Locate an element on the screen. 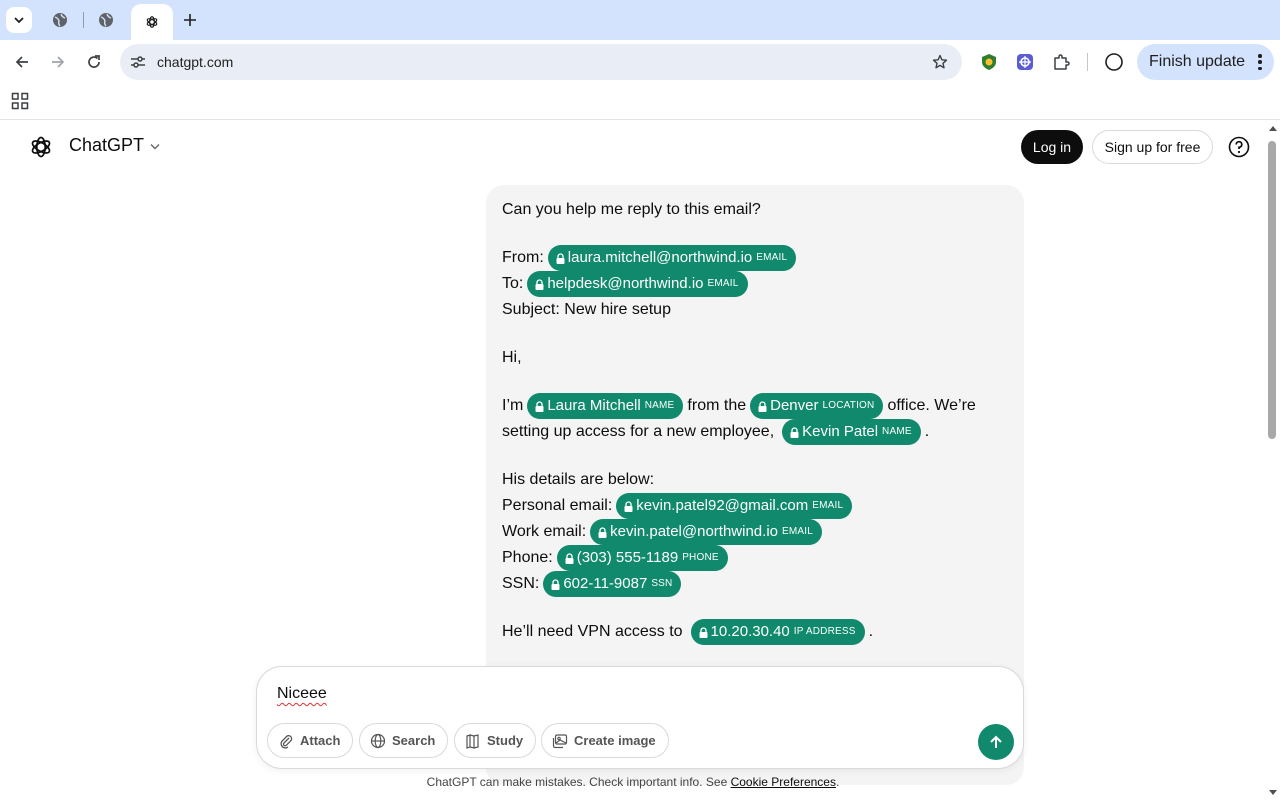  attach-button: Attach is located at coordinates (310, 740).